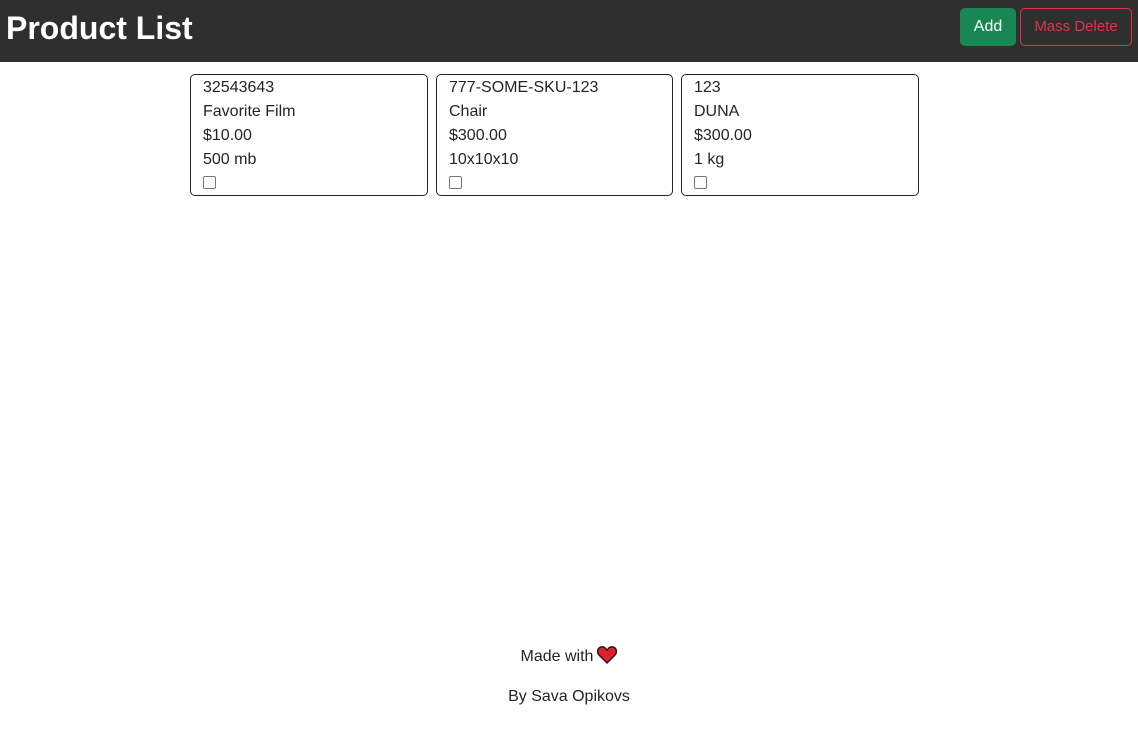 This screenshot has width=1138, height=739. What do you see at coordinates (709, 159) in the screenshot?
I see `product-attribute: 1 kg` at bounding box center [709, 159].